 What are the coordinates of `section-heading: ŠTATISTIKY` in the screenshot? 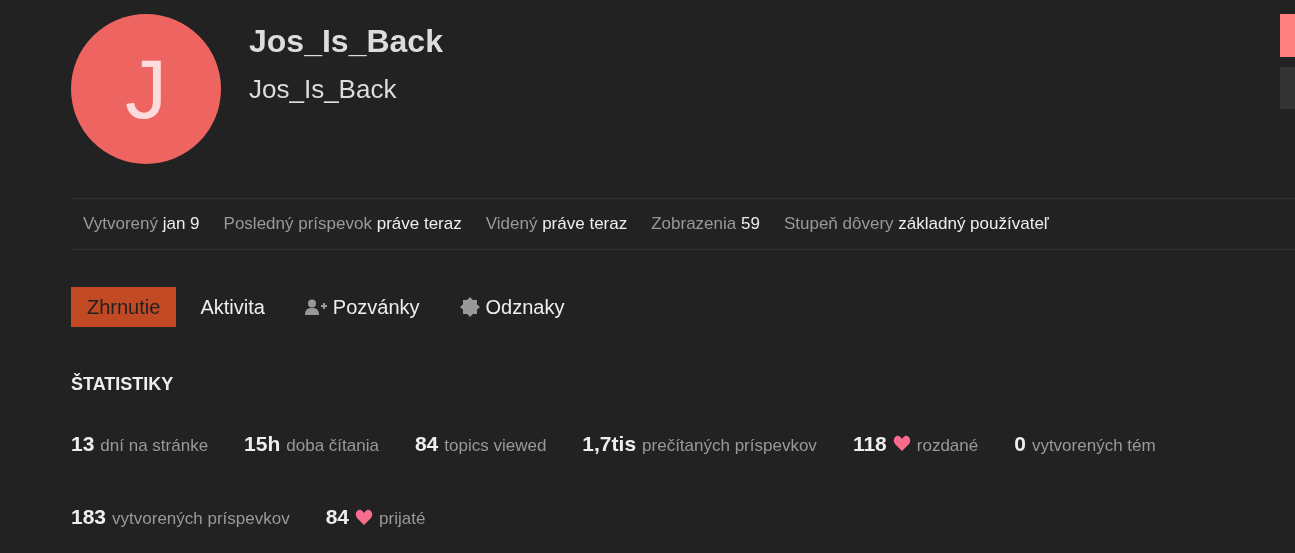 It's located at (123, 384).